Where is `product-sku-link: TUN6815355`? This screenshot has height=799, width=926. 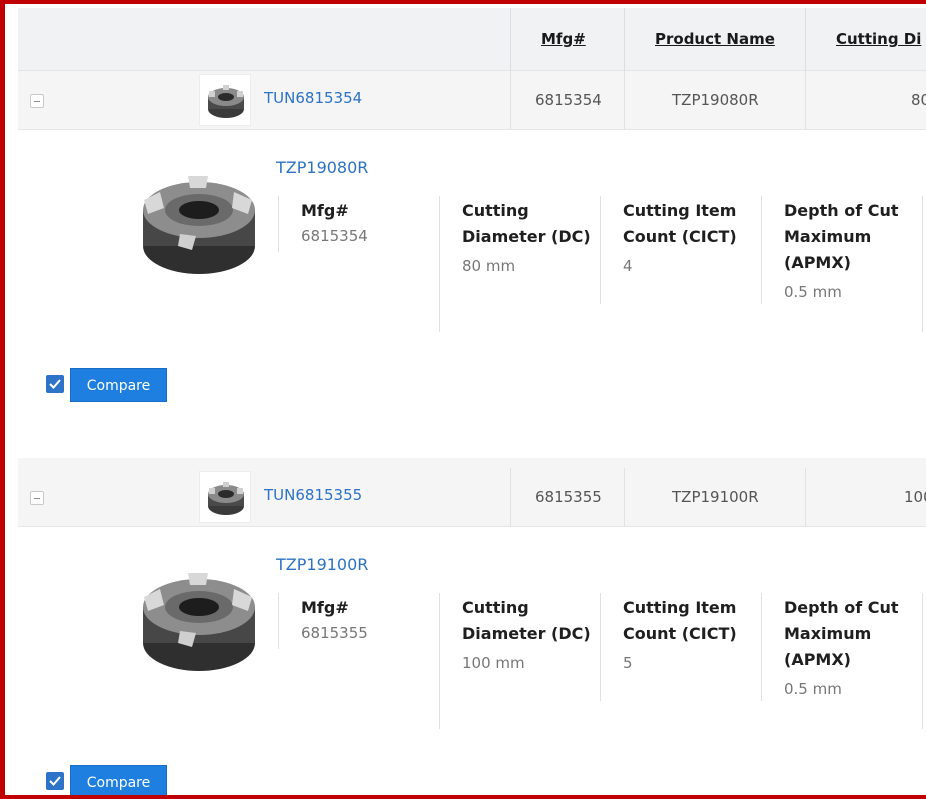
product-sku-link: TUN6815355 is located at coordinates (313, 495).